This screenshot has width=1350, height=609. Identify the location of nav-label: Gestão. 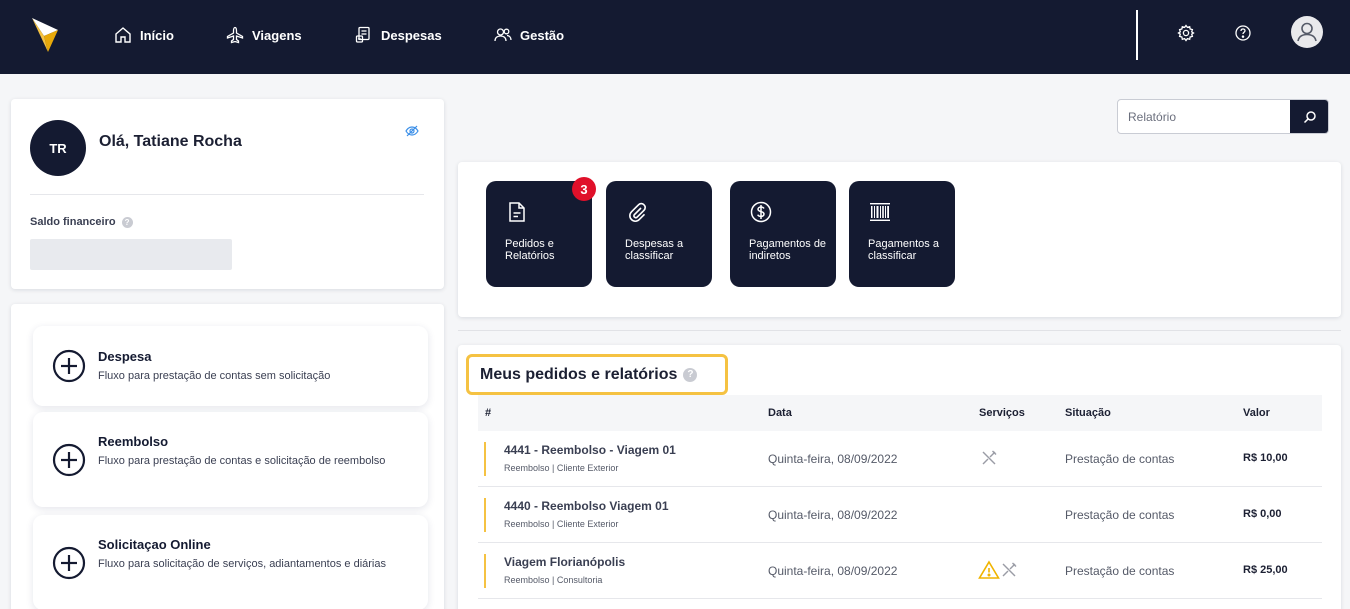
(542, 35).